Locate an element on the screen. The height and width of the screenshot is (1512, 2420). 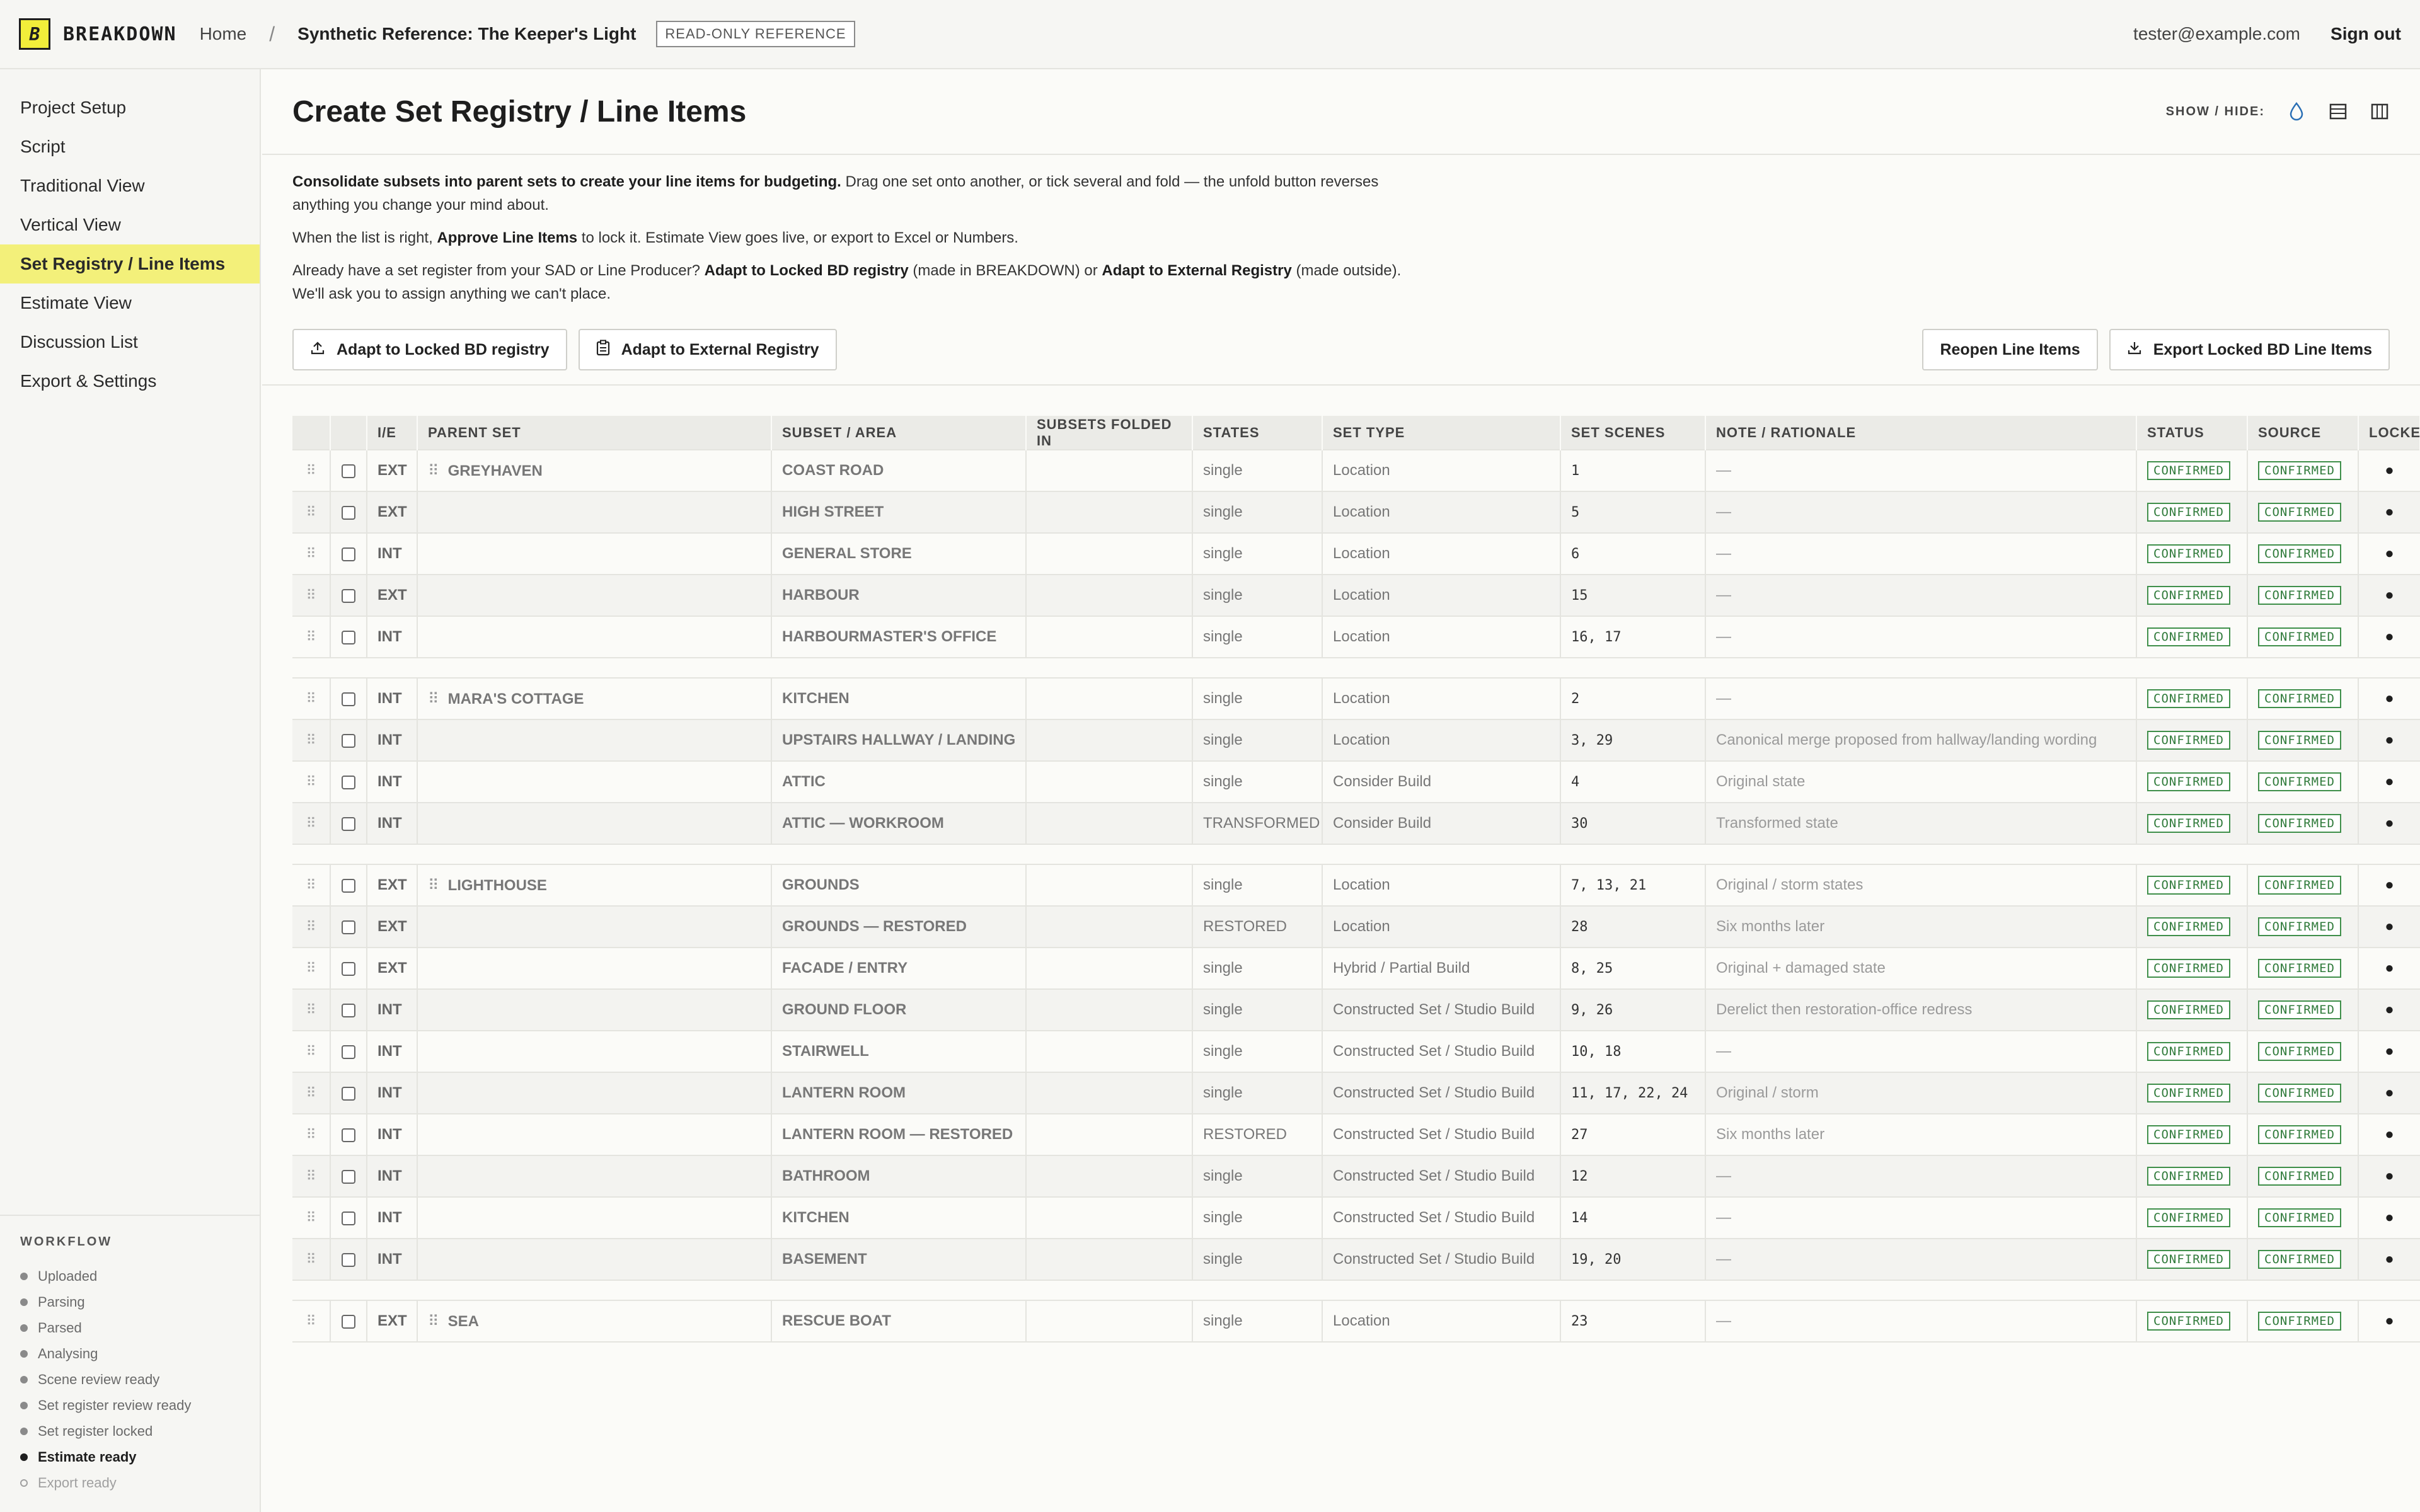
rows-icon is located at coordinates (2338, 111).